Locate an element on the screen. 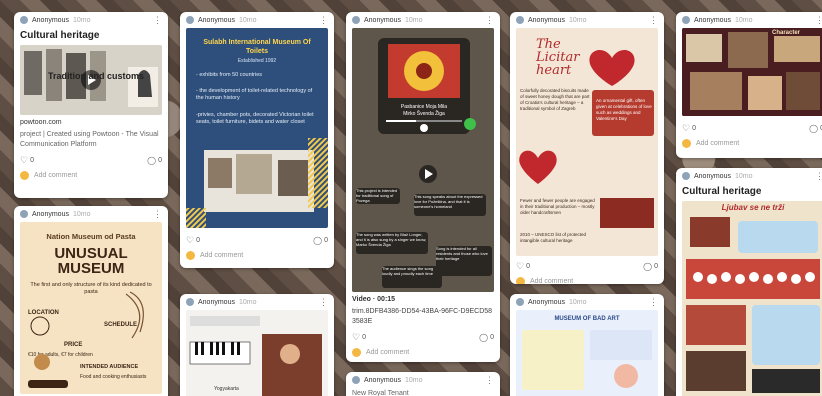  post-card: Anonymous 10mo ⋮ Character ♡ 0 ◯ 0 is located at coordinates (749, 85).